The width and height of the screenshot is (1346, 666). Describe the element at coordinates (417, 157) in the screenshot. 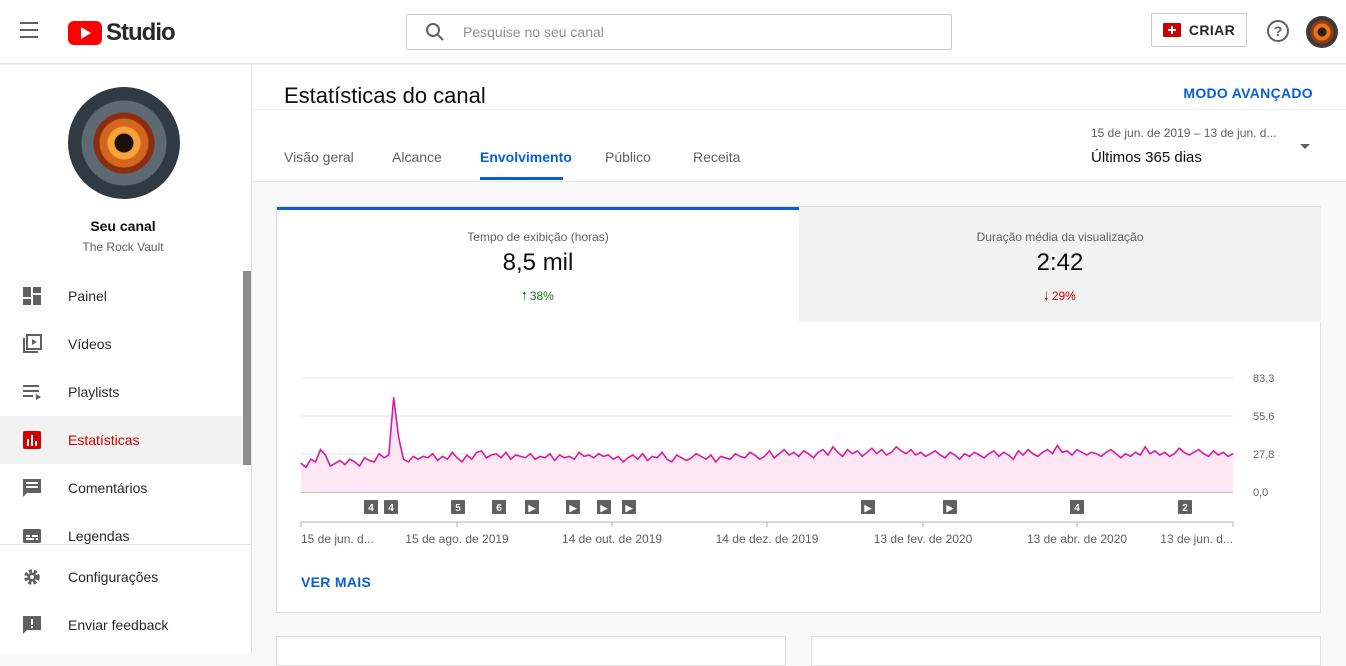

I see `tab-reach: Alcance` at that location.